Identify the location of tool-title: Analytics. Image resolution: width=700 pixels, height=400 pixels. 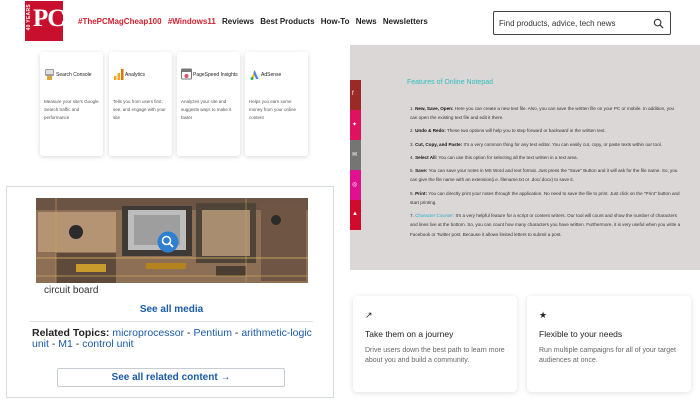
(135, 75).